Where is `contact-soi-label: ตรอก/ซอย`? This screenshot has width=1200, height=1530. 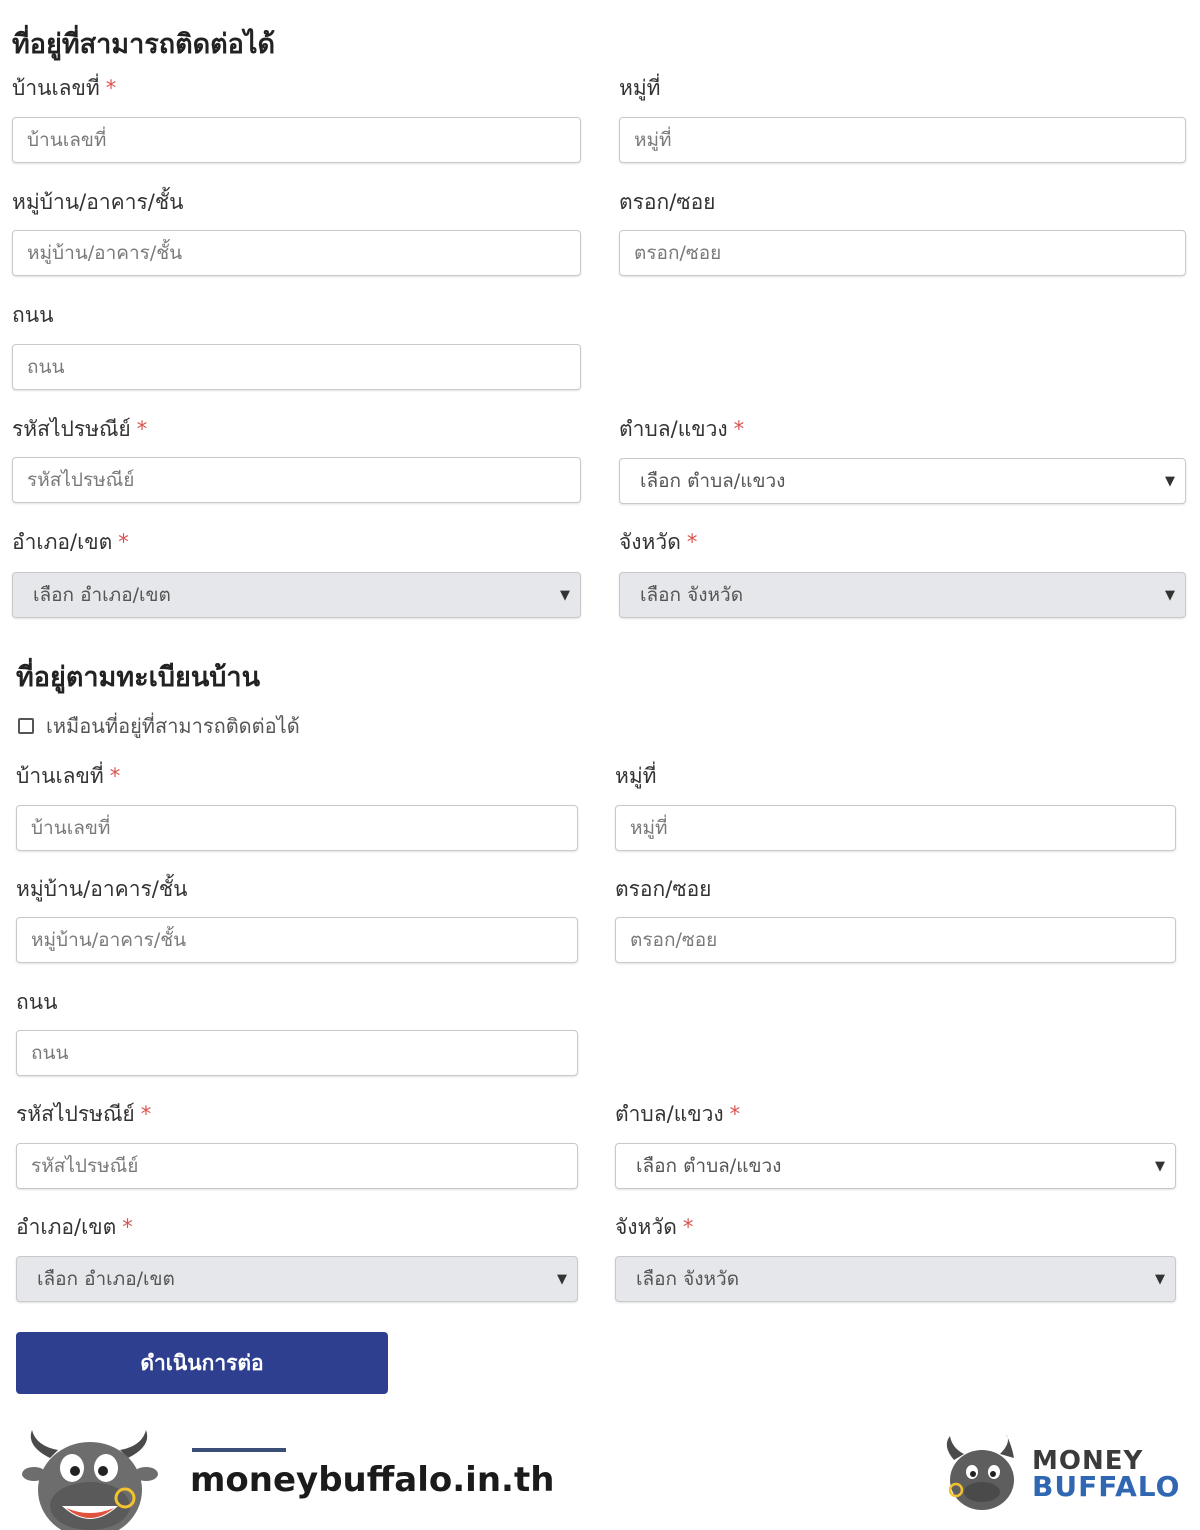 contact-soi-label: ตรอก/ซอย is located at coordinates (667, 202).